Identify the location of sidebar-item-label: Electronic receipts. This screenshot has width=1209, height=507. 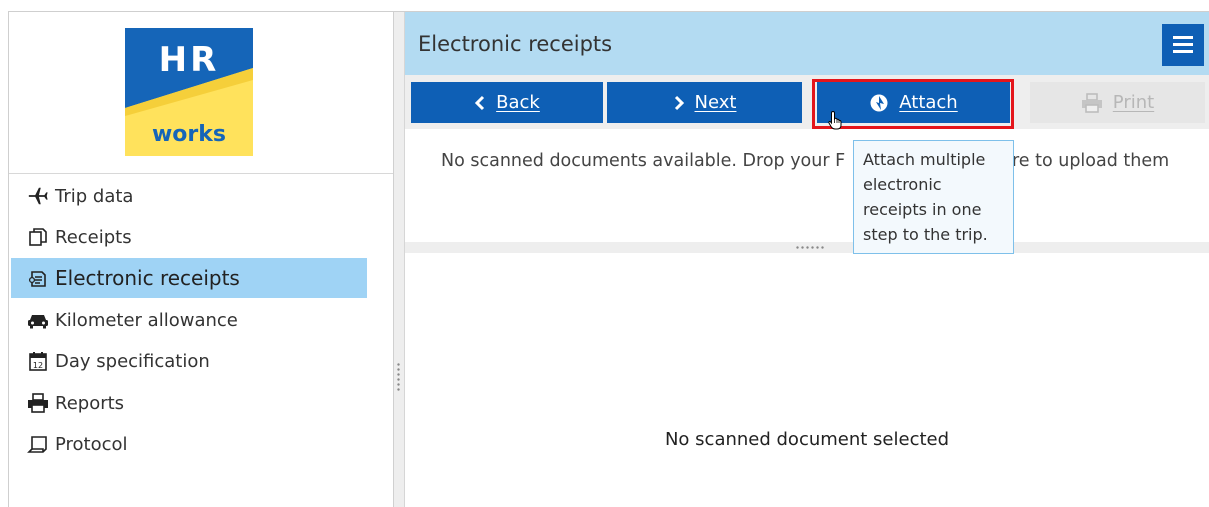
(147, 278).